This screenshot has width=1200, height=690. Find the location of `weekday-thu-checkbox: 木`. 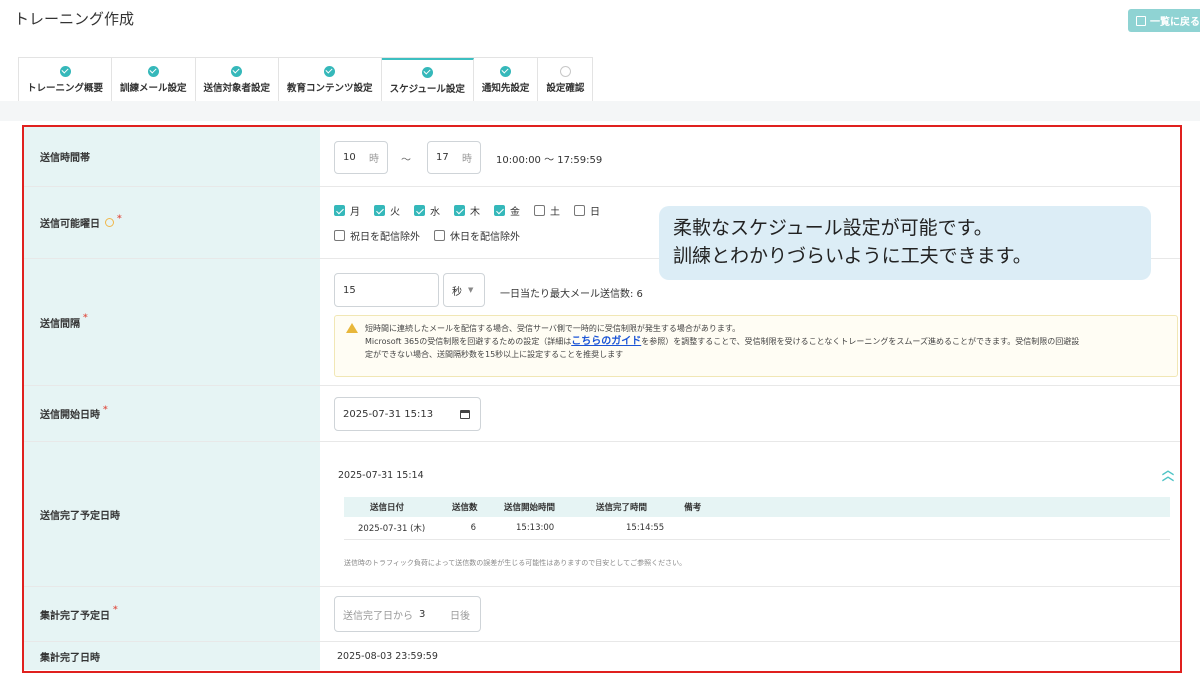

weekday-thu-checkbox: 木 is located at coordinates (467, 210).